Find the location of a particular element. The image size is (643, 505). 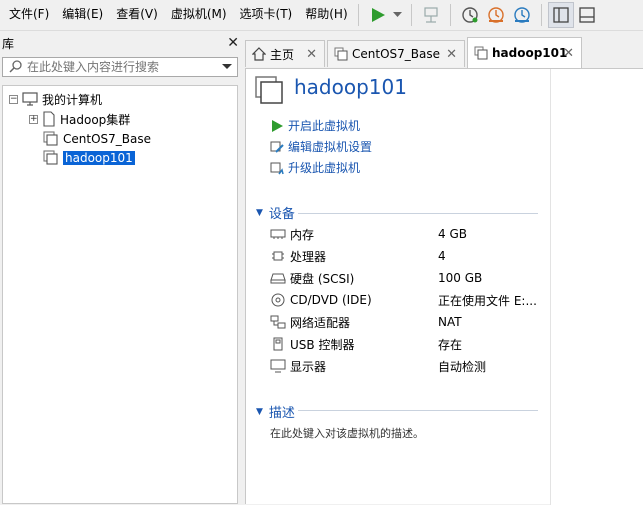

cd-icon is located at coordinates (278, 300).